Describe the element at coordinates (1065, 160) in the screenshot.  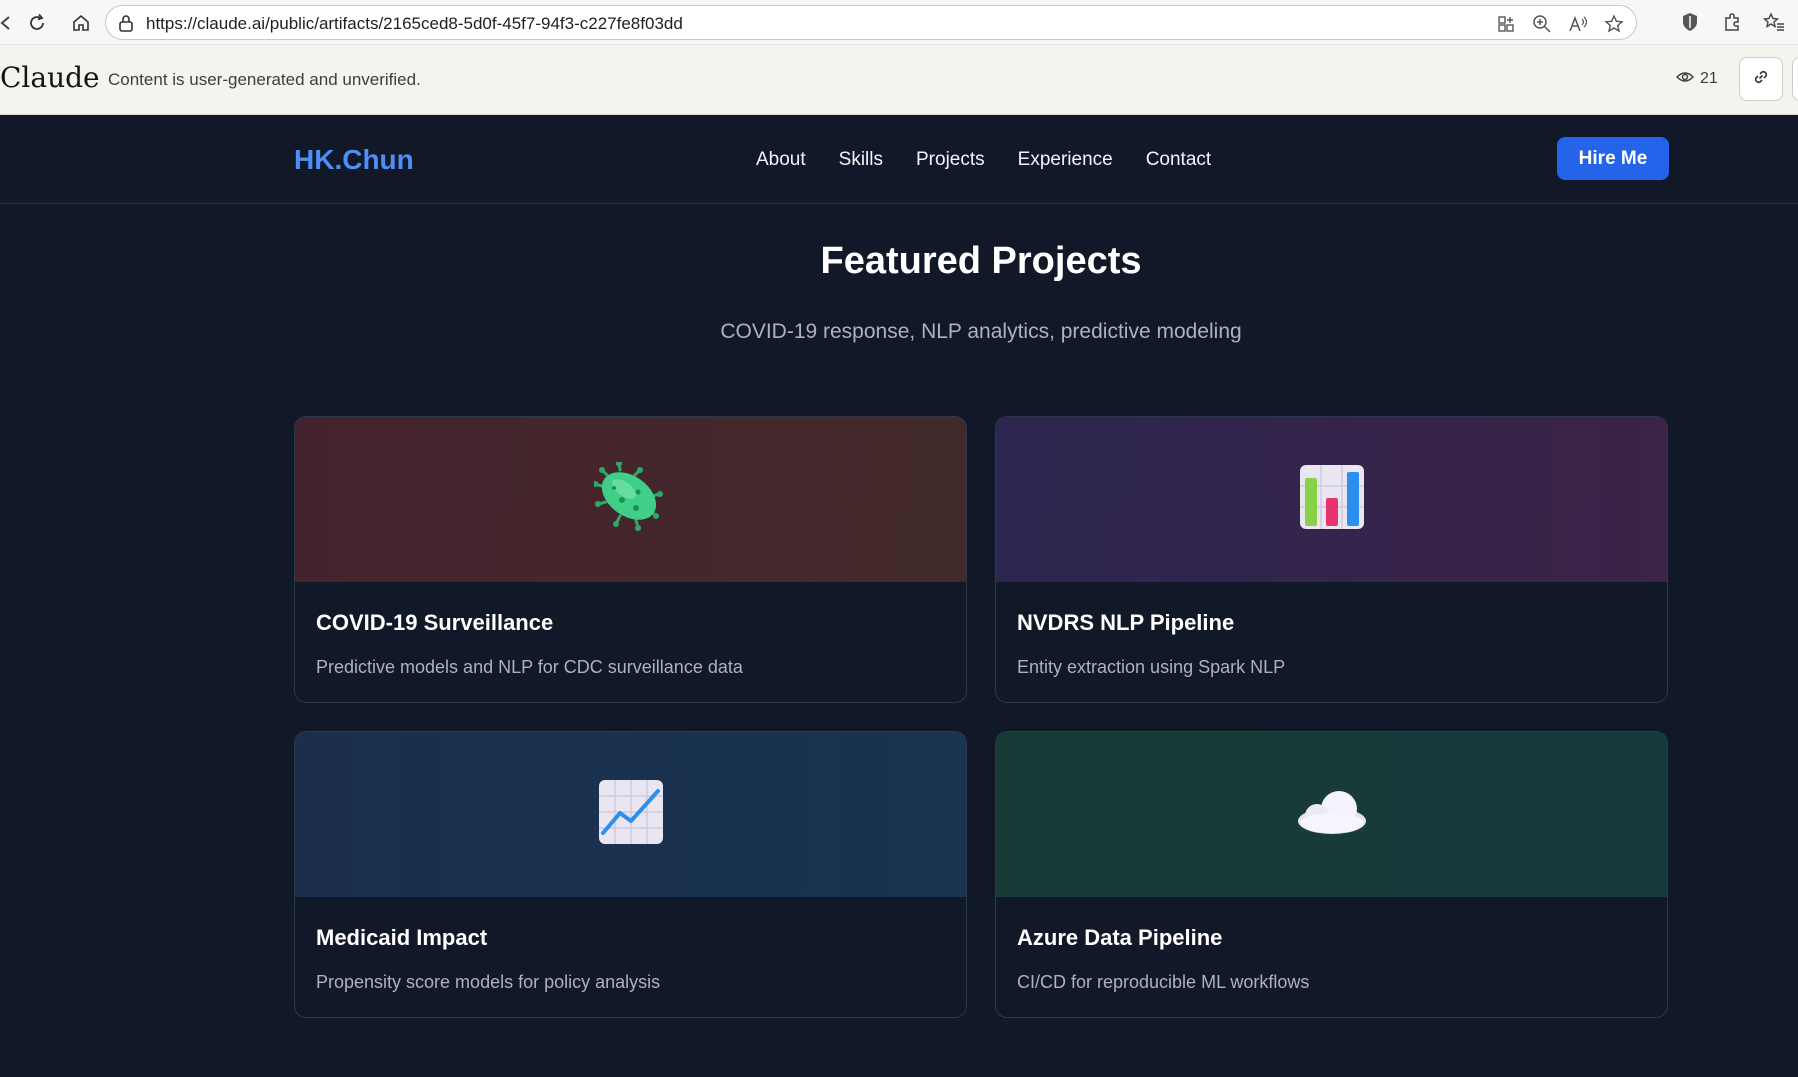
I see `nav-link-experience: Experience` at that location.